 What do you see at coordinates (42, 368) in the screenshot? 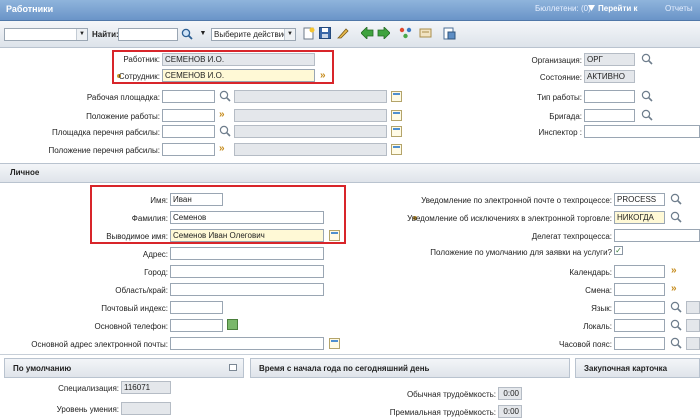
I see `panel-title: По умолчанию` at bounding box center [42, 368].